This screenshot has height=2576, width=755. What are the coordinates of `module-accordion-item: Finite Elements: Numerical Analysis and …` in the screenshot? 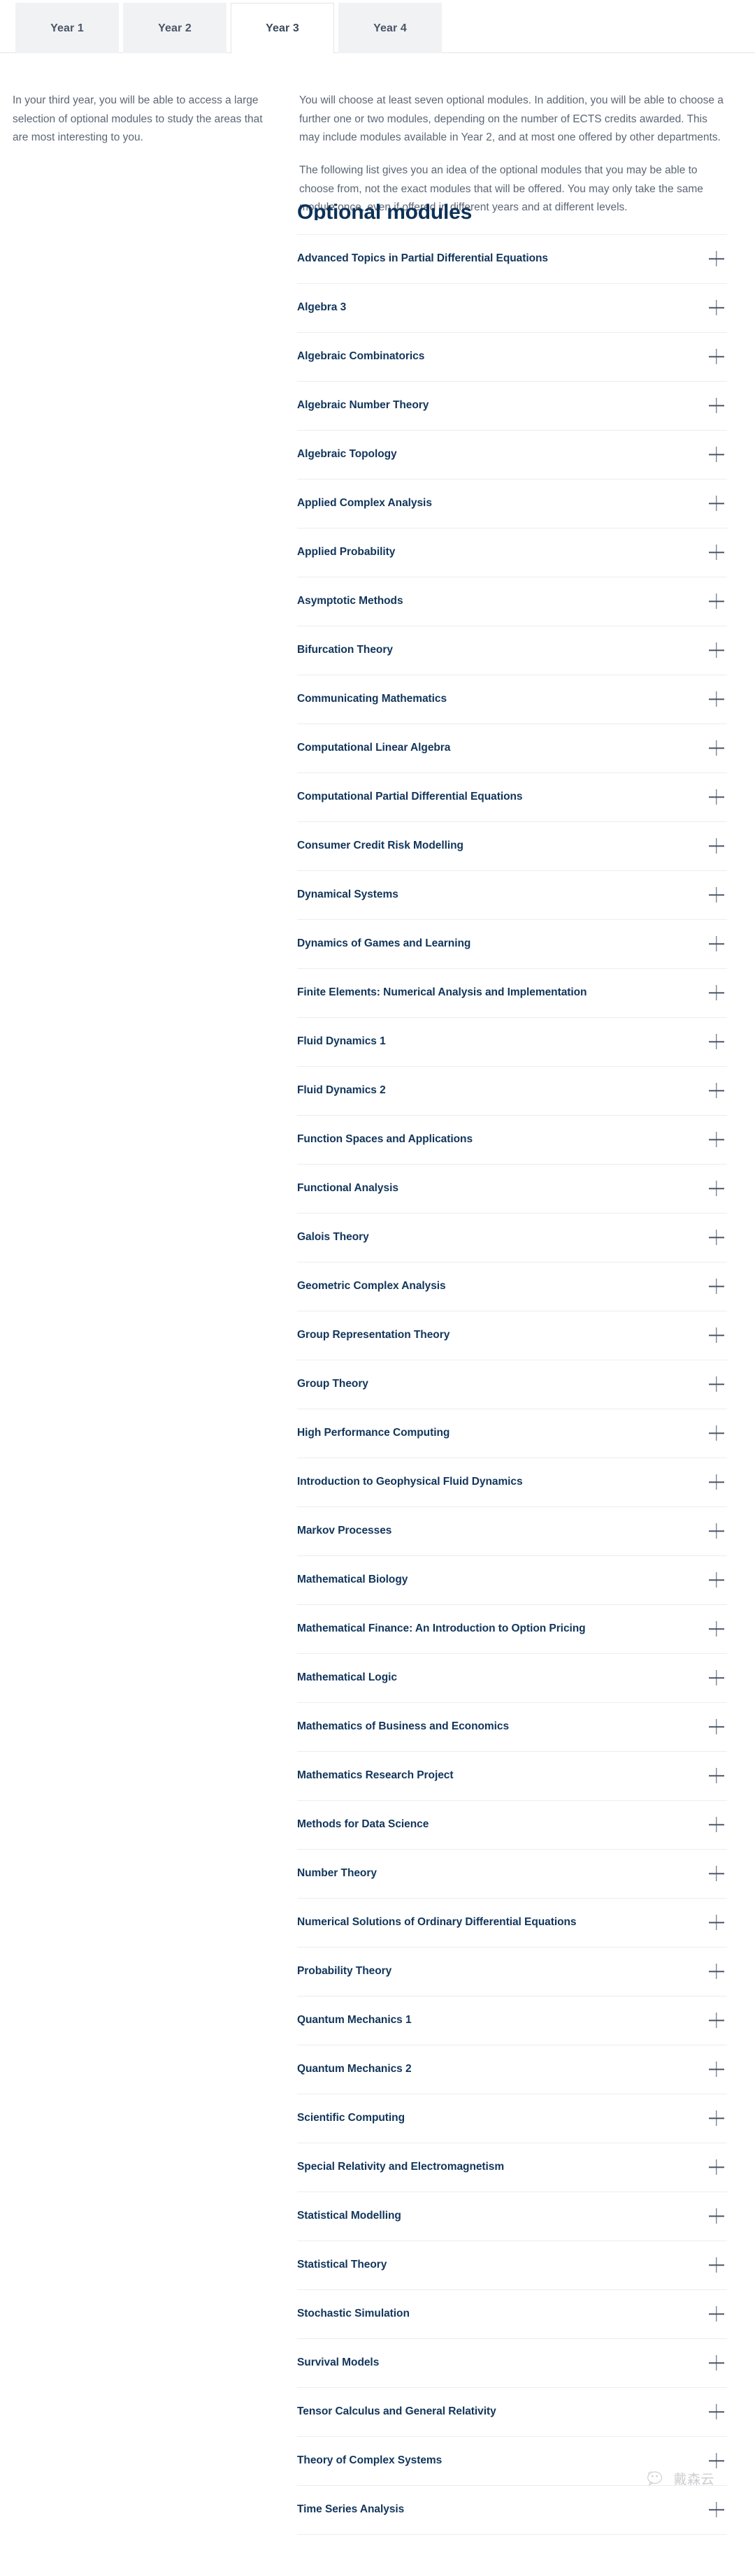 It's located at (512, 993).